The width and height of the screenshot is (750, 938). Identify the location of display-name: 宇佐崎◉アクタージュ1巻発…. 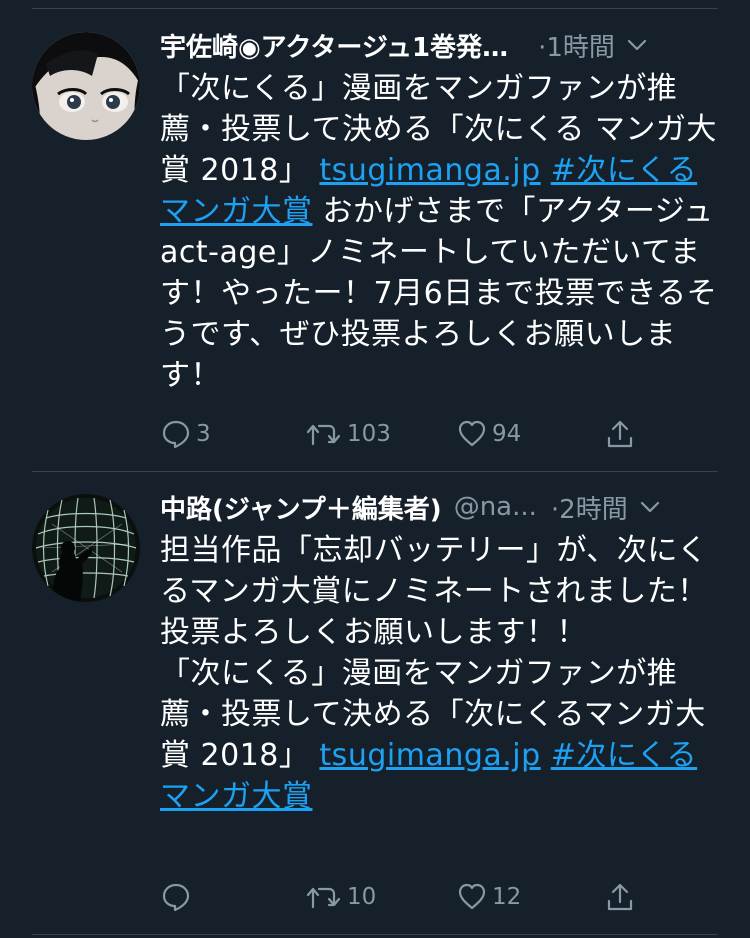
(334, 45).